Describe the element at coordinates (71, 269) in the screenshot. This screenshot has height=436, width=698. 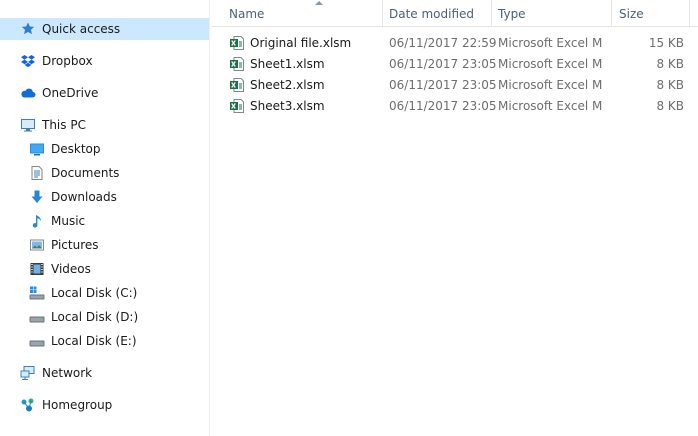
I see `sidebar-item-label: Videos` at that location.